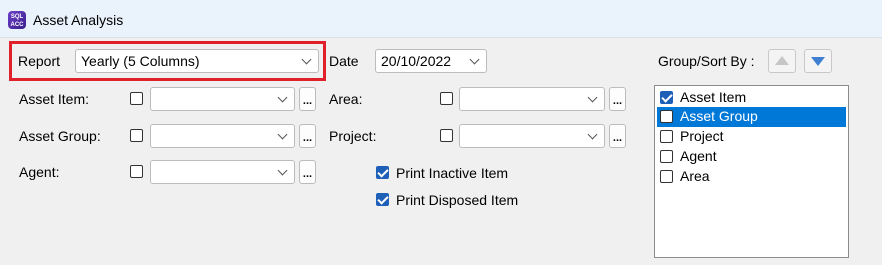 Image resolution: width=882 pixels, height=265 pixels. What do you see at coordinates (446, 98) in the screenshot?
I see `area-checkbox` at bounding box center [446, 98].